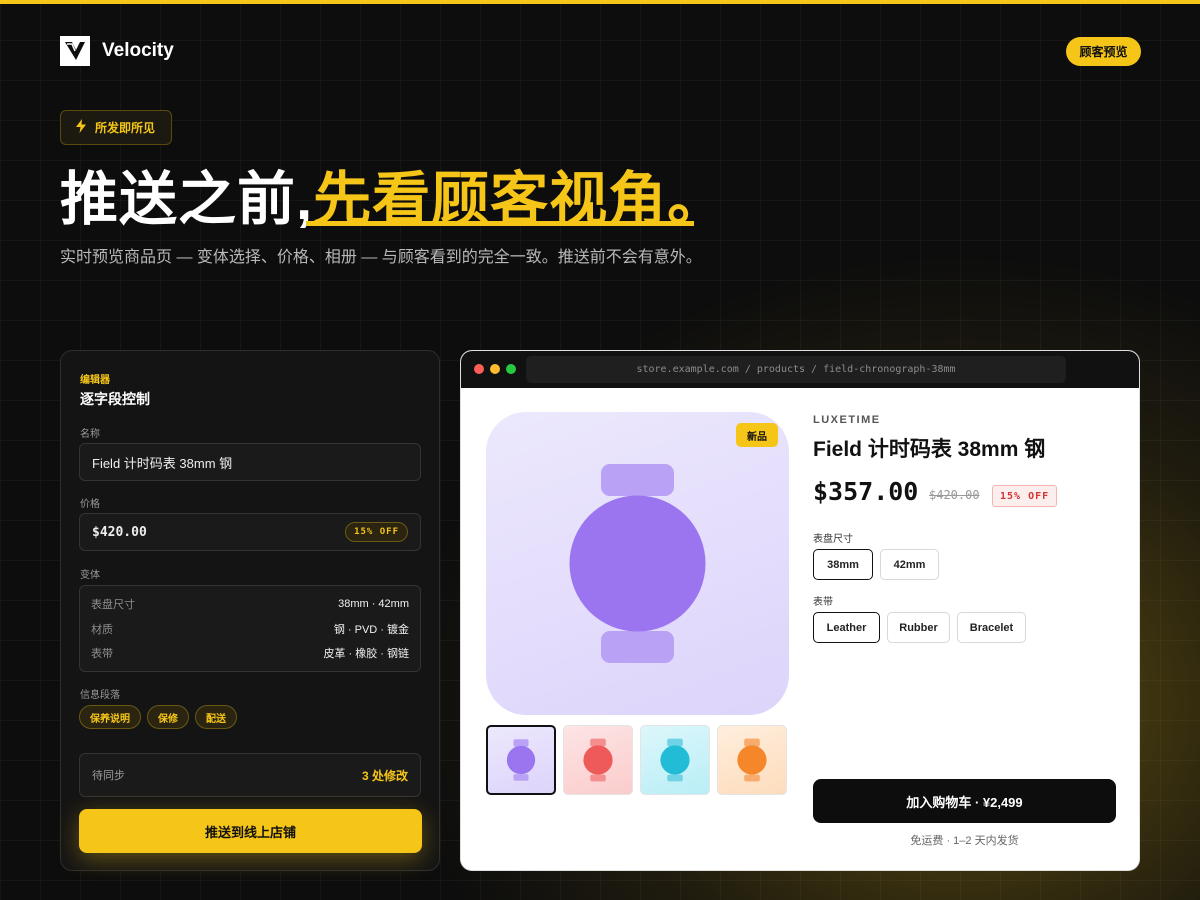  I want to click on gallery-thumbnail-cyan, so click(675, 760).